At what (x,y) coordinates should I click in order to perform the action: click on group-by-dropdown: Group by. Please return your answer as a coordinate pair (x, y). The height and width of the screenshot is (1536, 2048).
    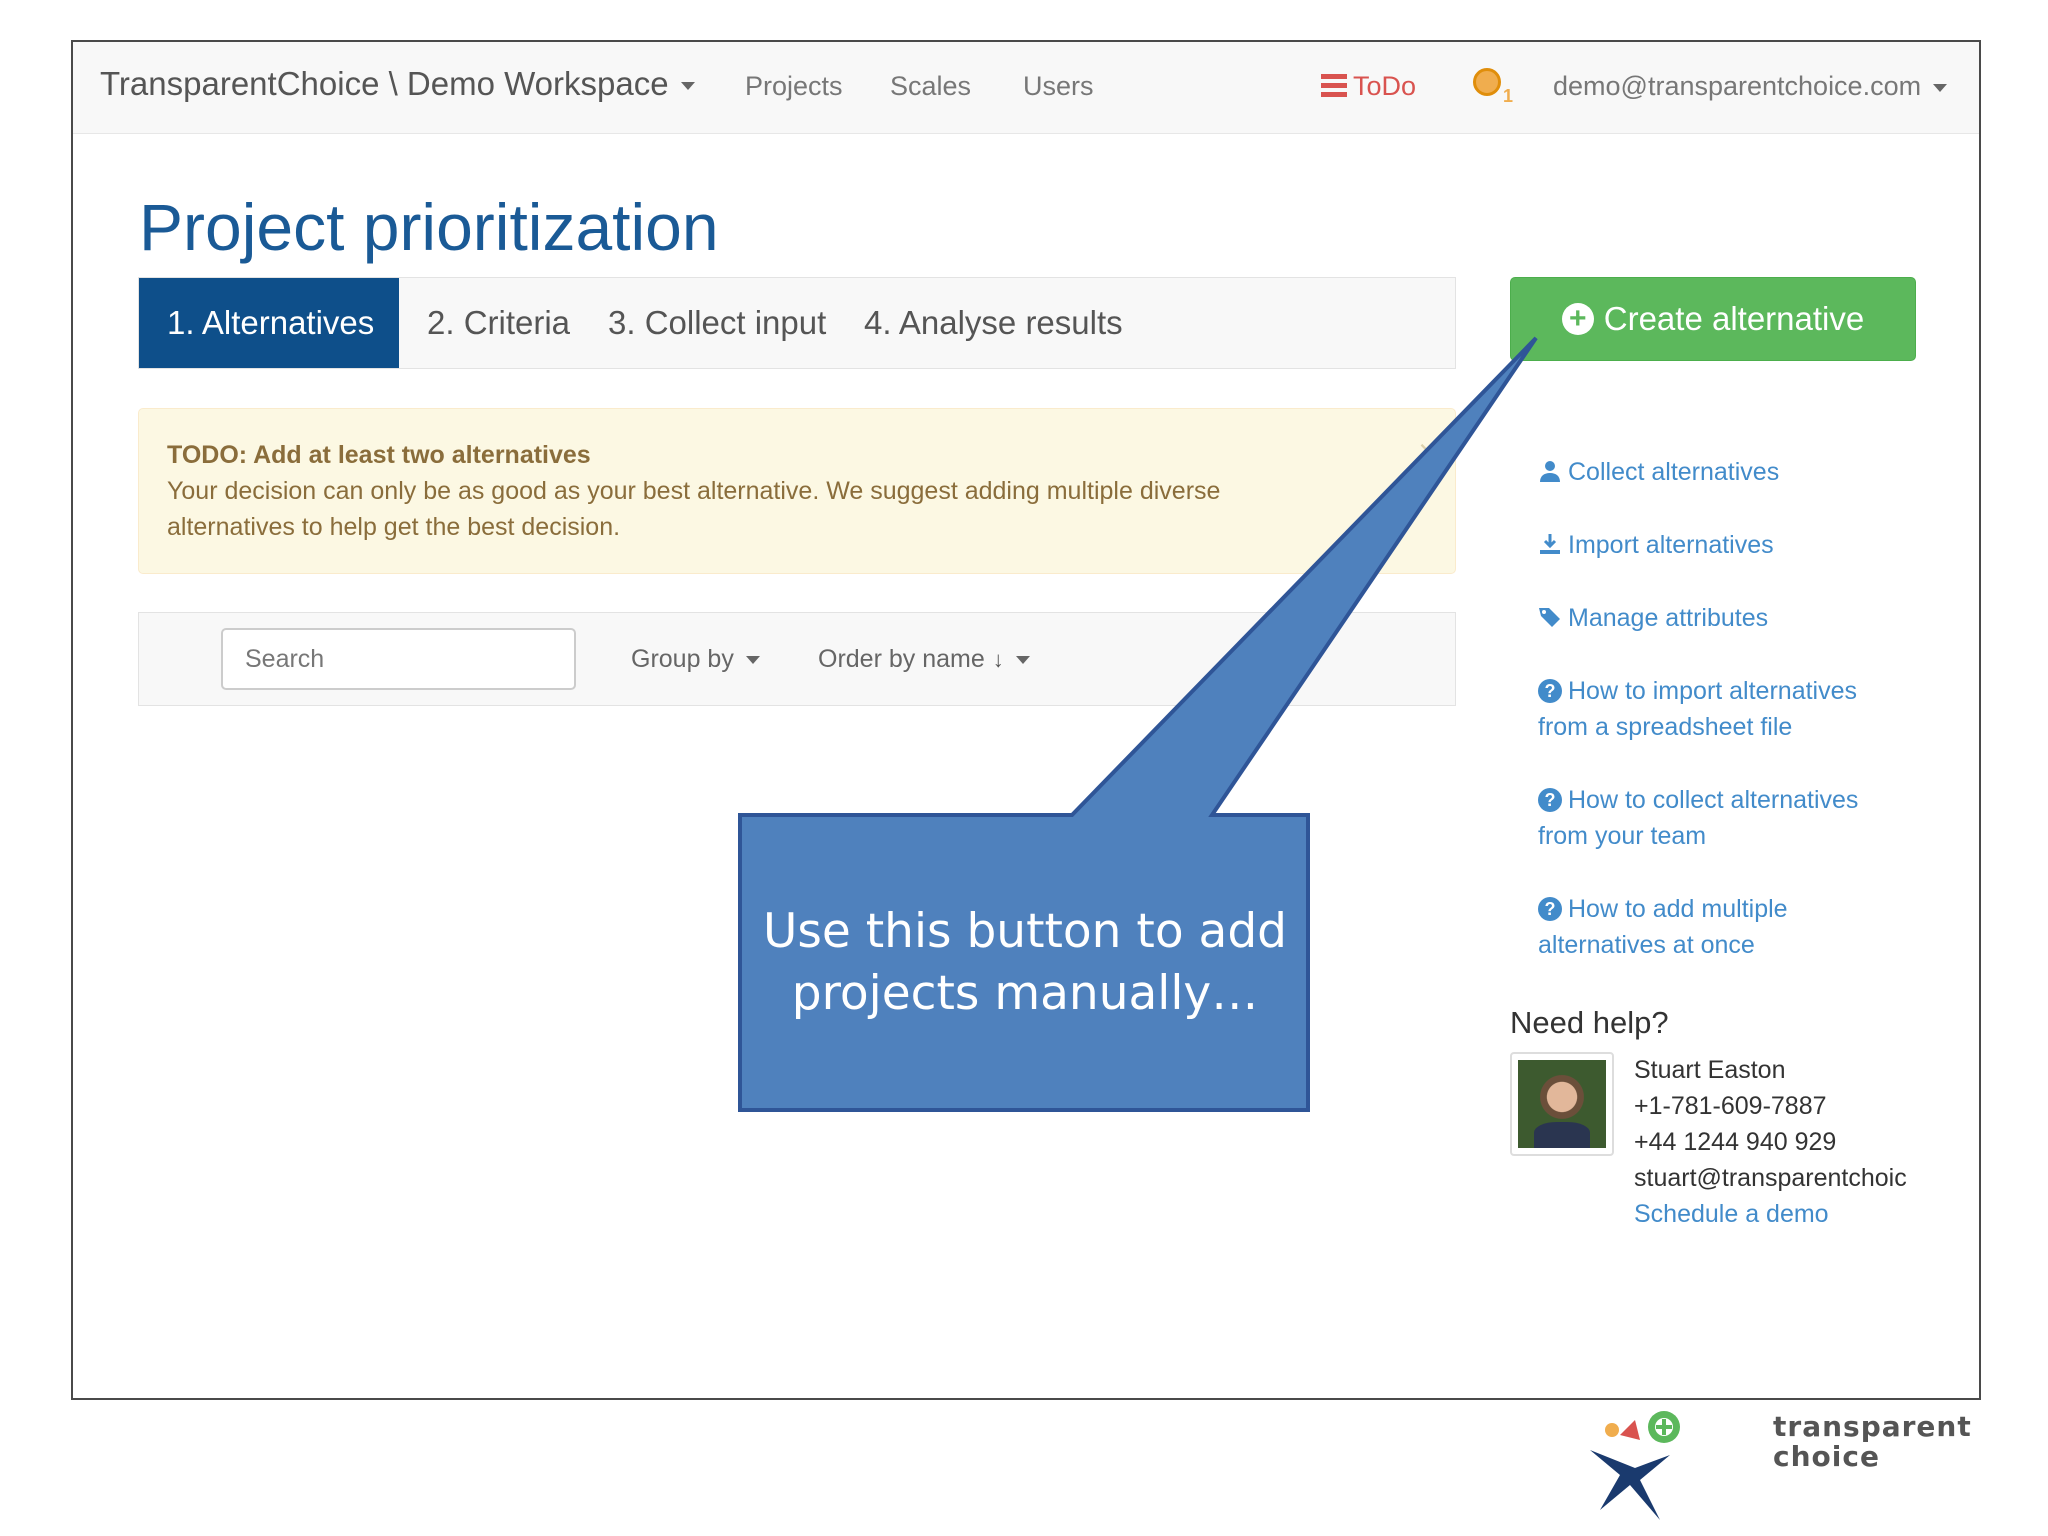
    Looking at the image, I should click on (695, 659).